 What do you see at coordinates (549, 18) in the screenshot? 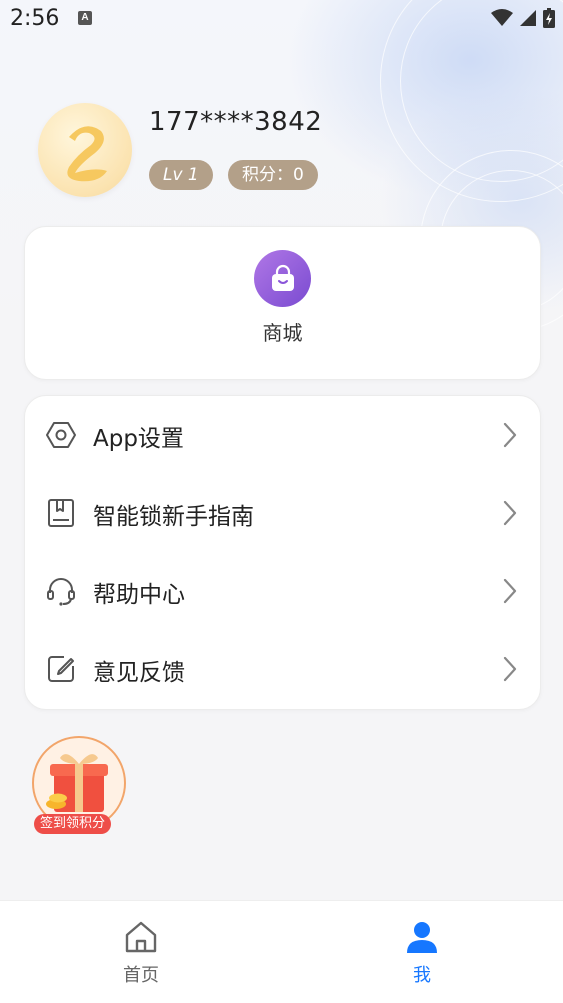
I see `battery-icon` at bounding box center [549, 18].